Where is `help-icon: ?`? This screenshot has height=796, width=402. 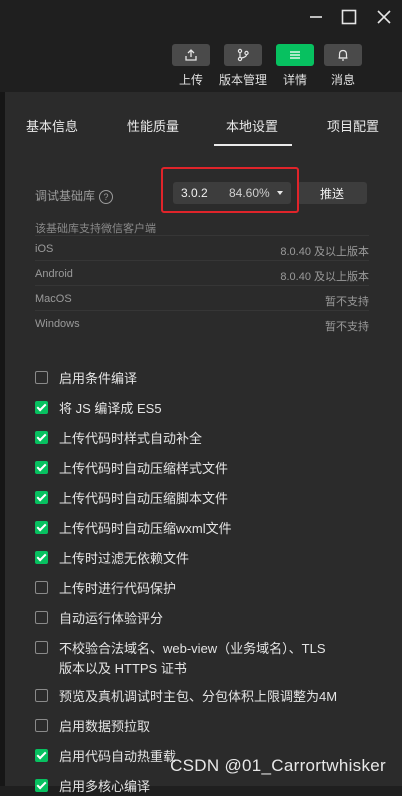 help-icon: ? is located at coordinates (106, 196).